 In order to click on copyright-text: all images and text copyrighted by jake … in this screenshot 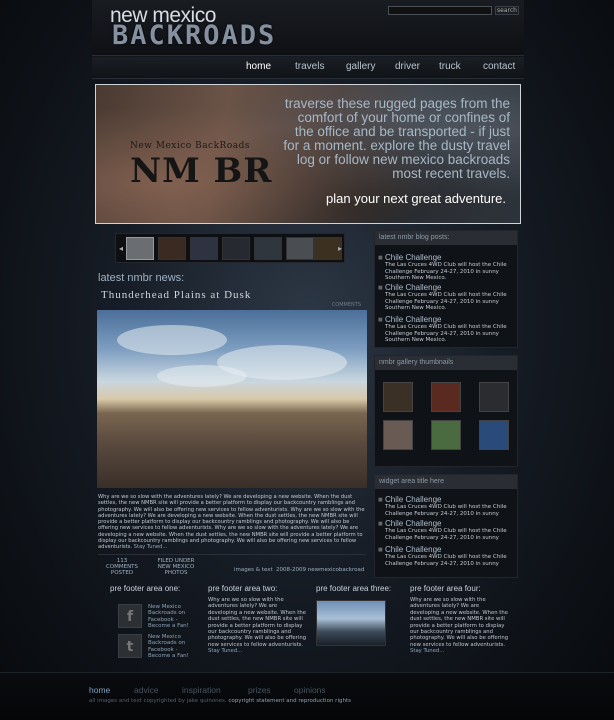, I will do `click(158, 701)`.